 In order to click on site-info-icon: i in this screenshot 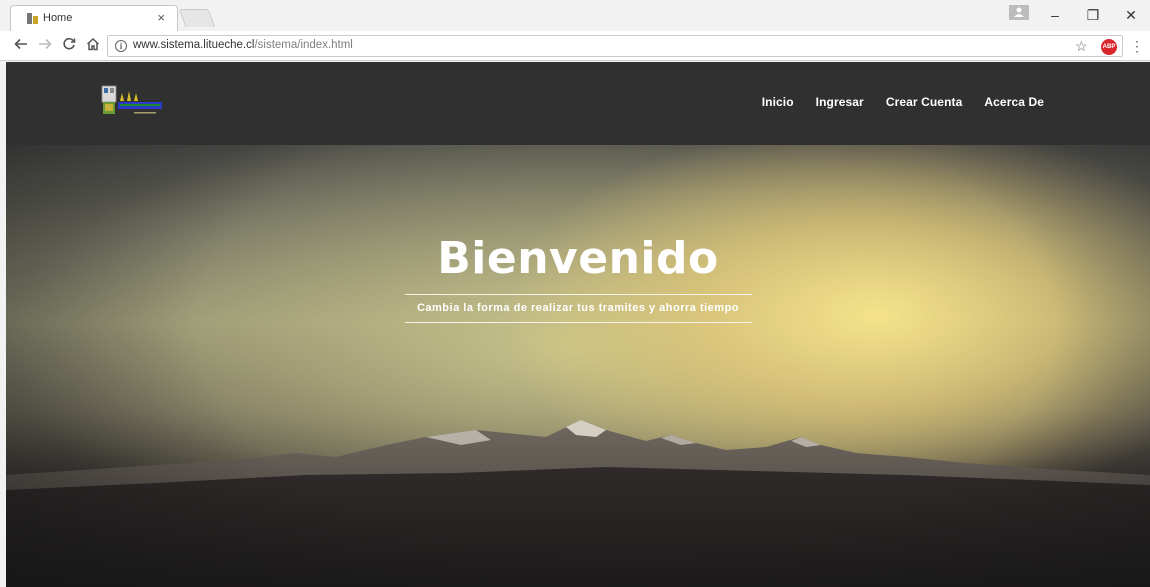, I will do `click(121, 46)`.